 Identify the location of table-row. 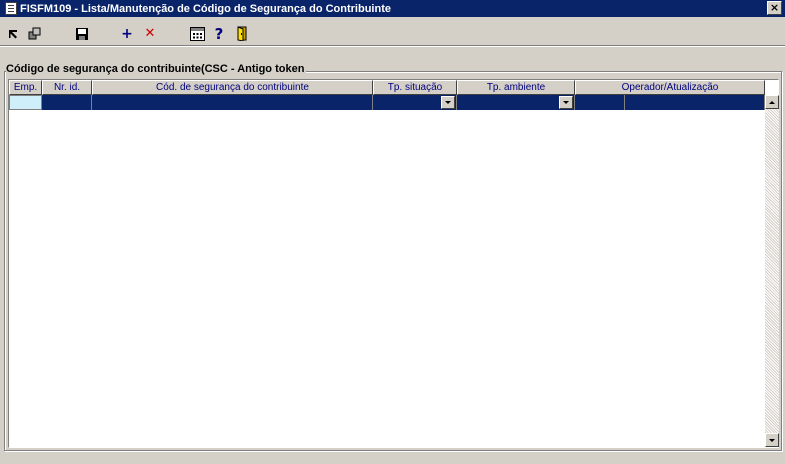
(387, 102).